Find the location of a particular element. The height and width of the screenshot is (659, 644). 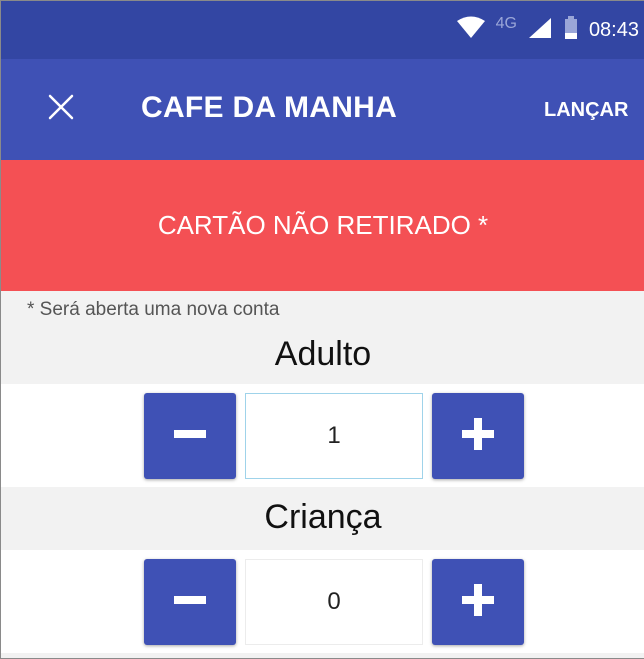

launch-button: LANÇAR is located at coordinates (586, 110).